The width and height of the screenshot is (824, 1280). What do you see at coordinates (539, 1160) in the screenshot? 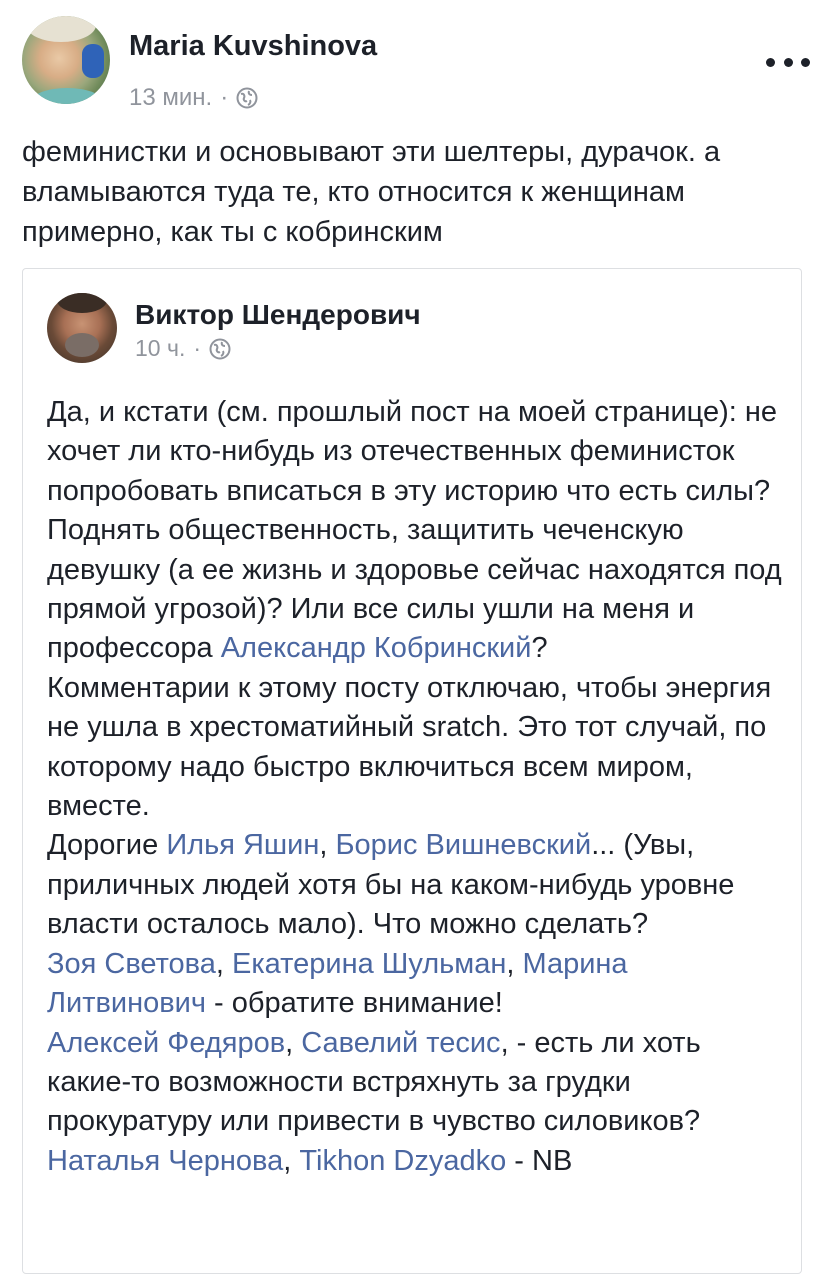
I see `post-text-run: - NB` at bounding box center [539, 1160].